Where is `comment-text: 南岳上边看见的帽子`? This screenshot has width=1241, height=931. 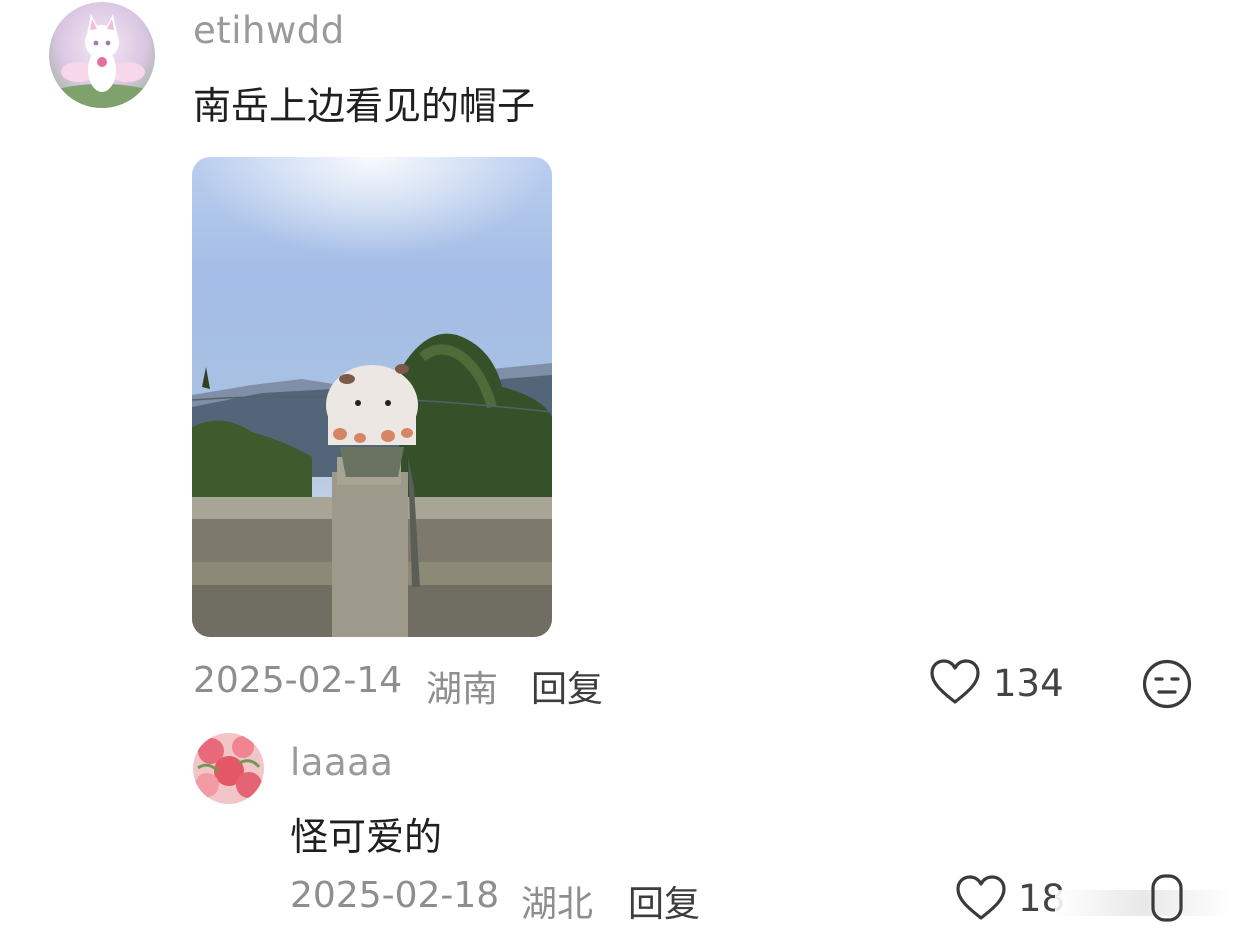 comment-text: 南岳上边看见的帽子 is located at coordinates (364, 106).